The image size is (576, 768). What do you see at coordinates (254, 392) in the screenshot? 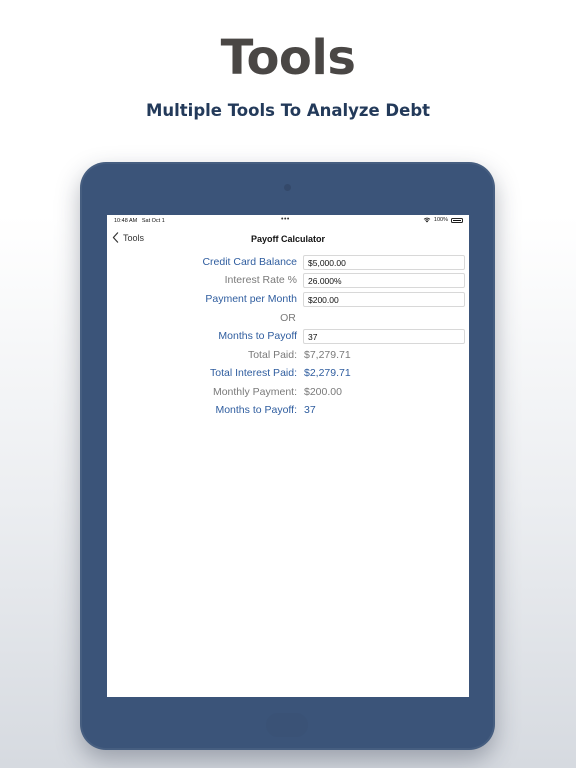
I see `monthly-payment-label: Monthly Payment:` at bounding box center [254, 392].